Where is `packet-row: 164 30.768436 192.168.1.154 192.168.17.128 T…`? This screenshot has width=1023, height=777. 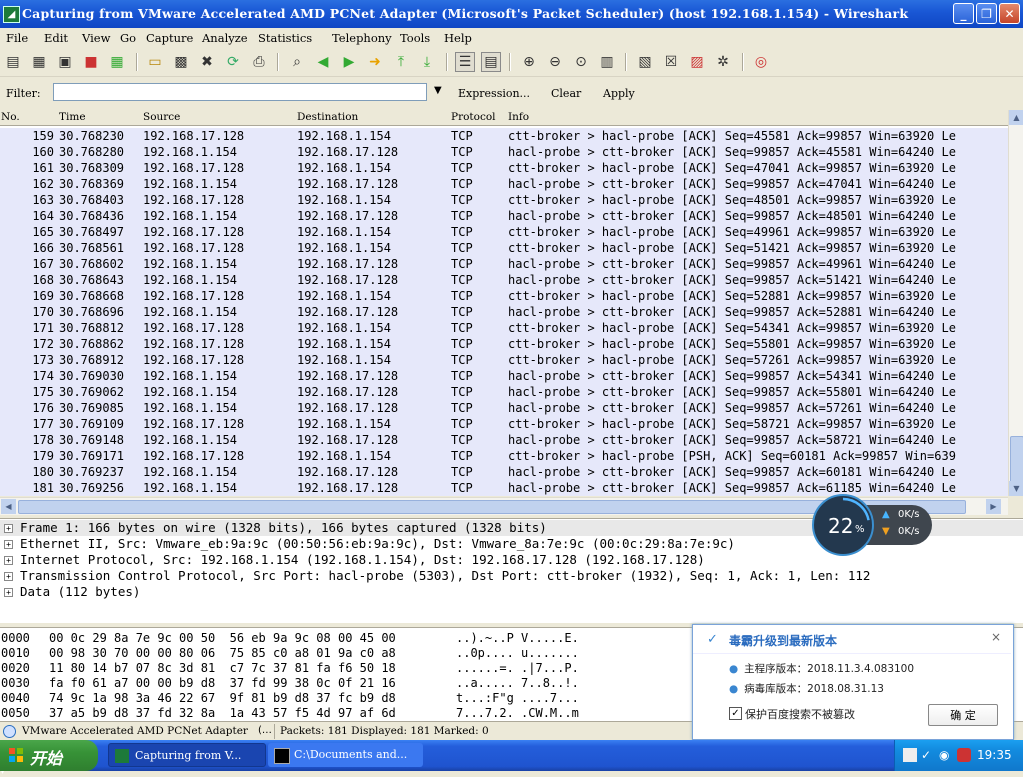 packet-row: 164 30.768436 192.168.1.154 192.168.17.128 T… is located at coordinates (504, 216).